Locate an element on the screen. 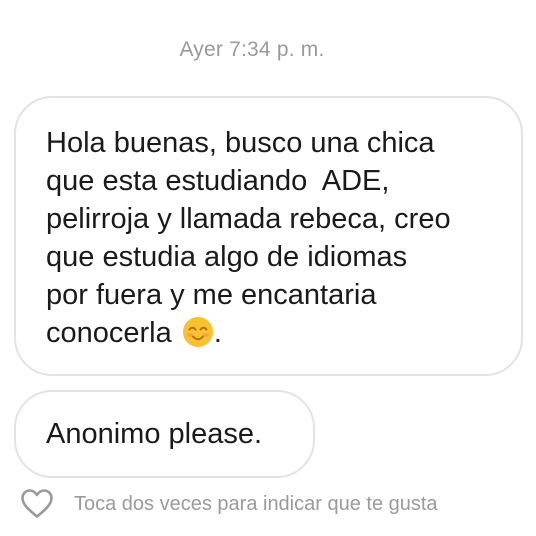 The height and width of the screenshot is (536, 536). message-line: que esta estudiando ADE, is located at coordinates (218, 181).